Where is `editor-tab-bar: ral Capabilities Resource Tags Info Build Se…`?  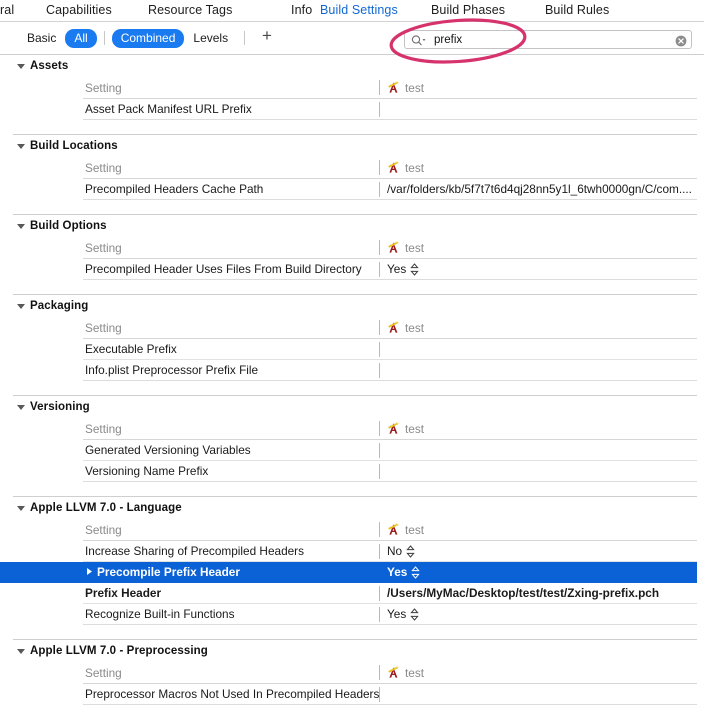
editor-tab-bar: ral Capabilities Resource Tags Info Build Se… is located at coordinates (352, 11).